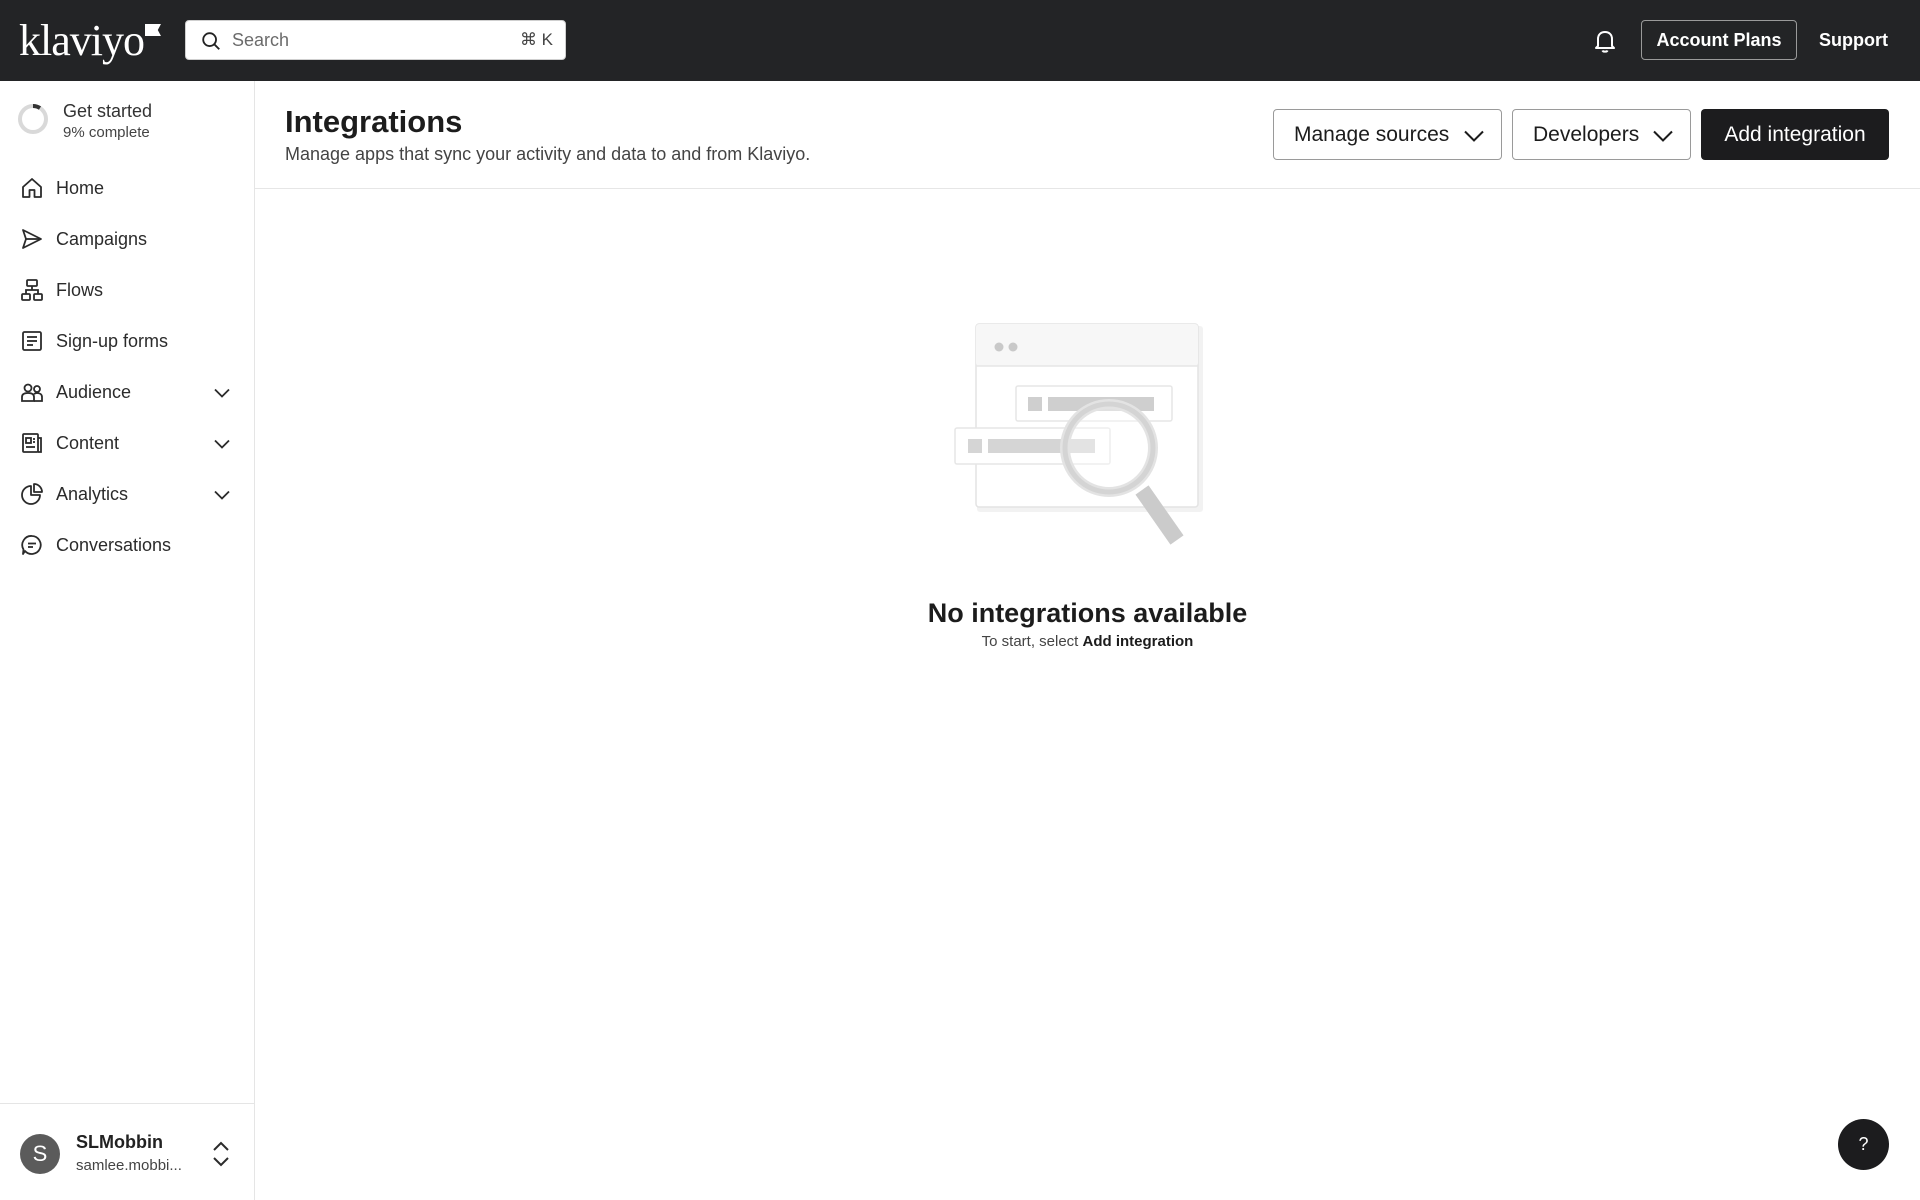 Image resolution: width=1920 pixels, height=1200 pixels. I want to click on sidebar-item-label: Flows, so click(80, 290).